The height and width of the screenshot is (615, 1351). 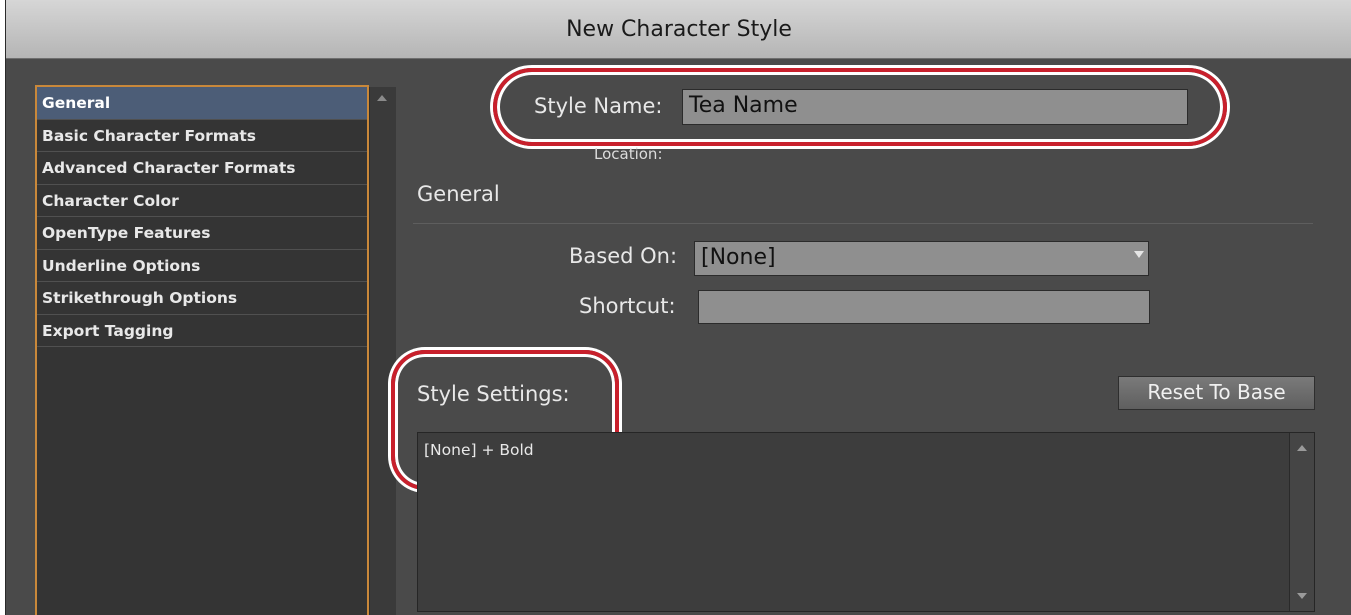 I want to click on section-heading-general: General, so click(x=458, y=194).